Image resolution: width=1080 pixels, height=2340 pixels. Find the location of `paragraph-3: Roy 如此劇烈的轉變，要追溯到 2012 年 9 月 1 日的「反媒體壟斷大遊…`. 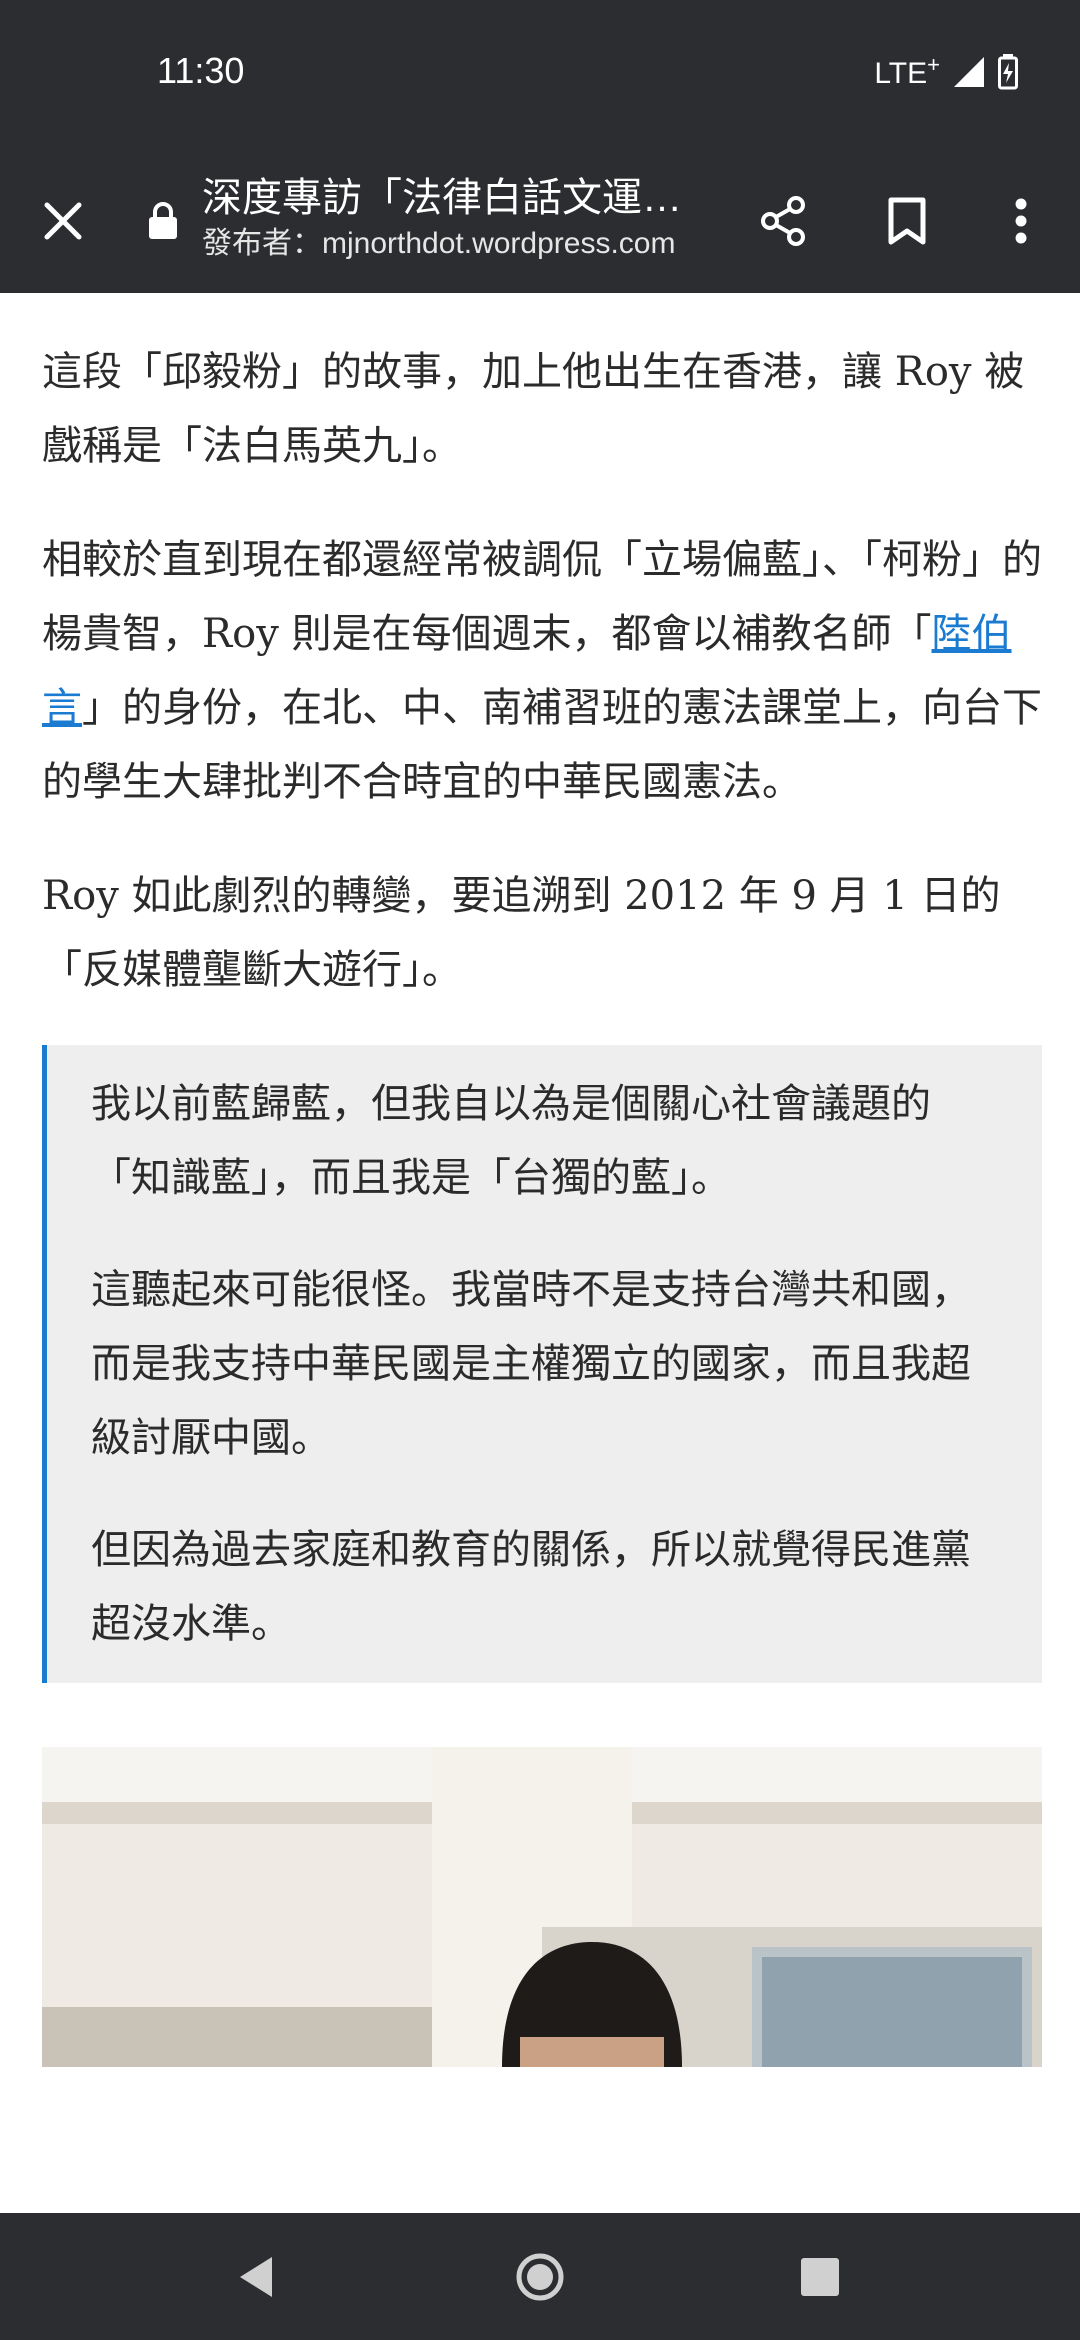

paragraph-3: Roy 如此劇烈的轉變，要追溯到 2012 年 9 月 1 日的「反媒體壟斷大遊… is located at coordinates (521, 933).